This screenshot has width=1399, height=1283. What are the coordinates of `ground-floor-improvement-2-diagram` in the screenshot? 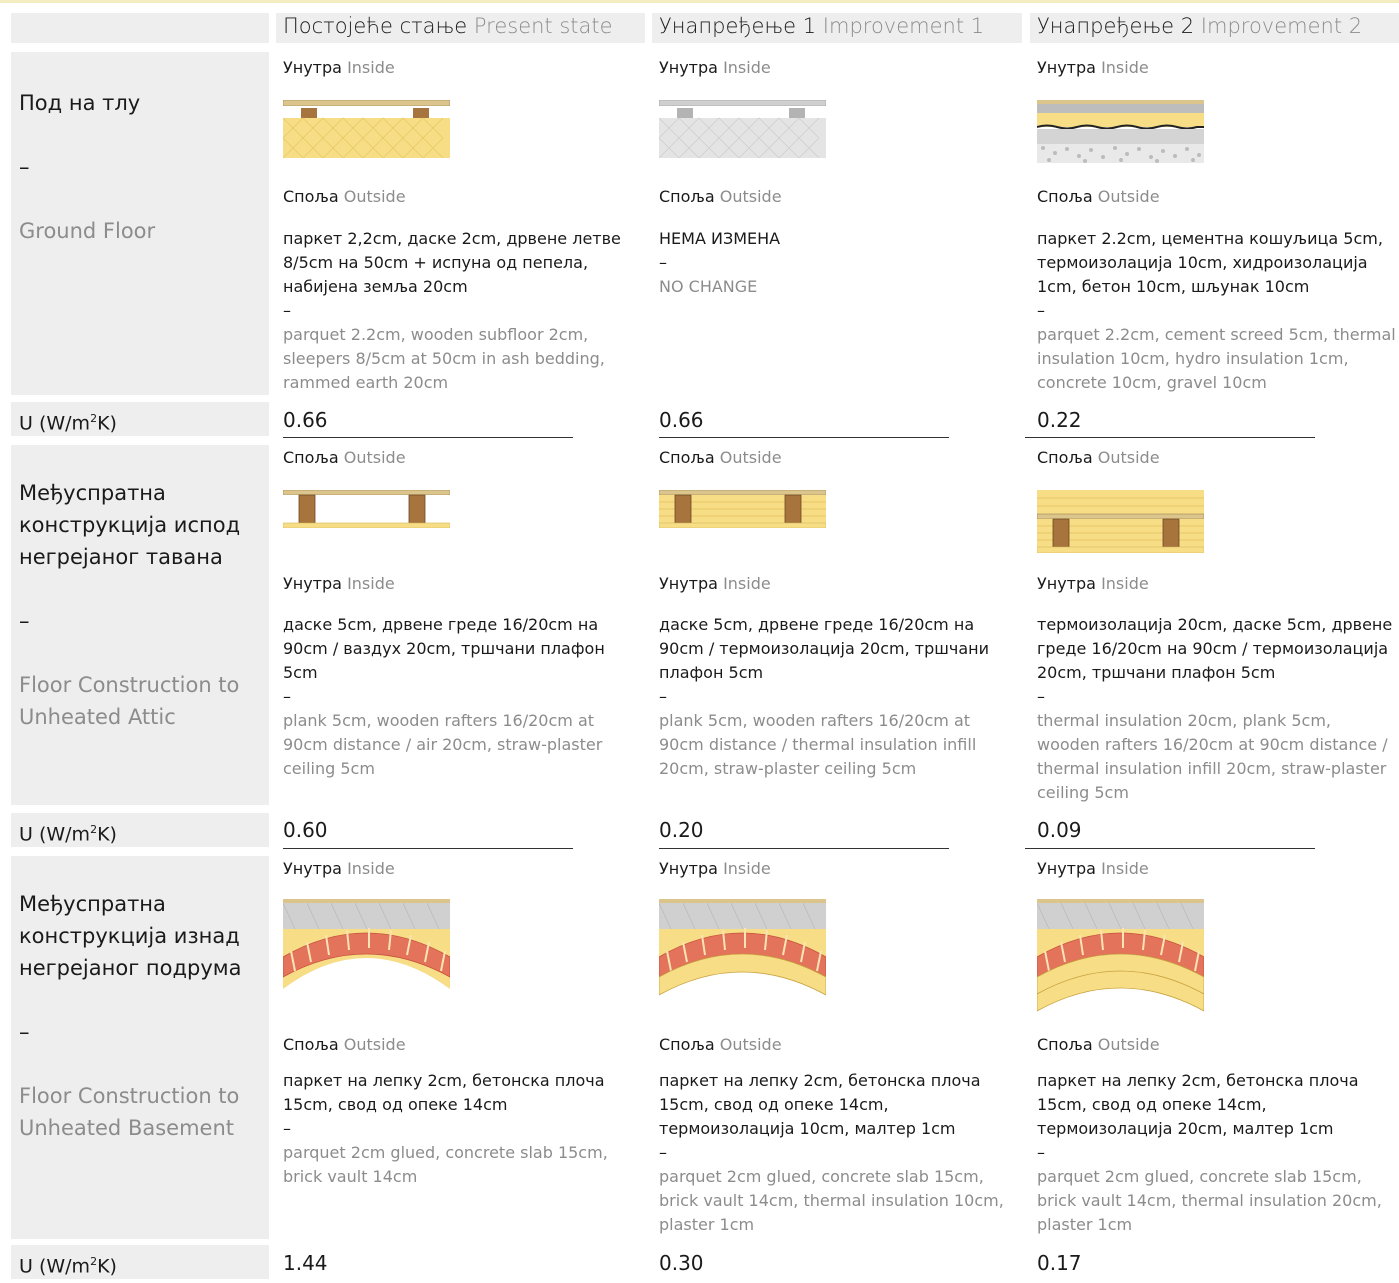 It's located at (1120, 131).